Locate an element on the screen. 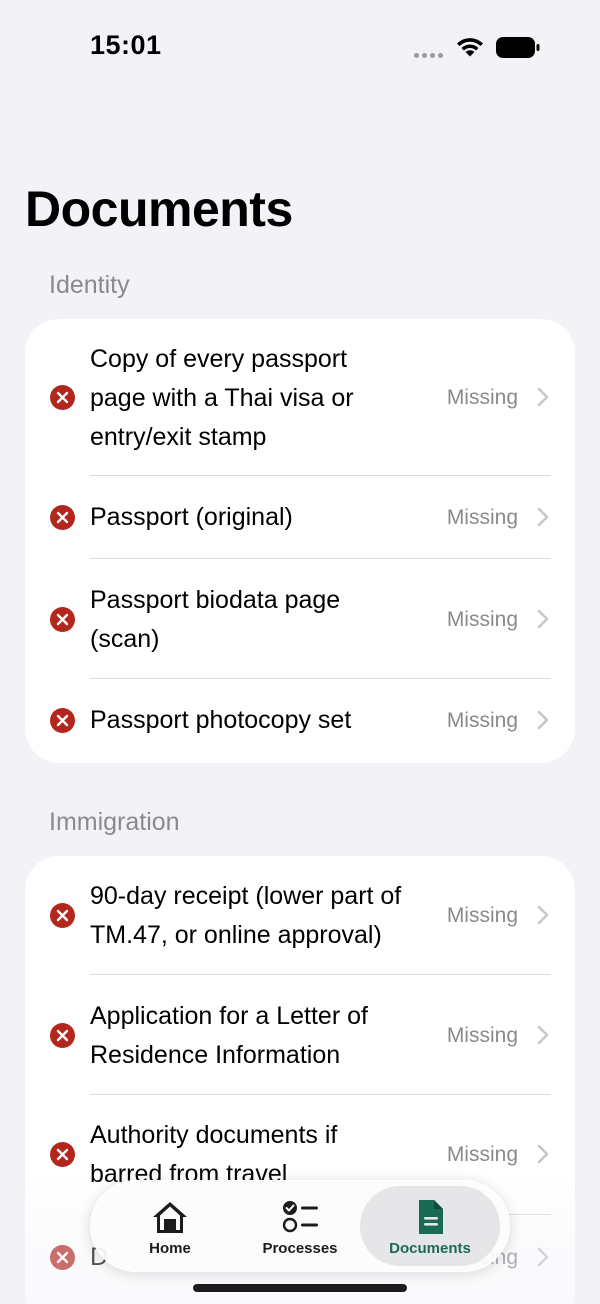  tab-label: Documents is located at coordinates (430, 1248).